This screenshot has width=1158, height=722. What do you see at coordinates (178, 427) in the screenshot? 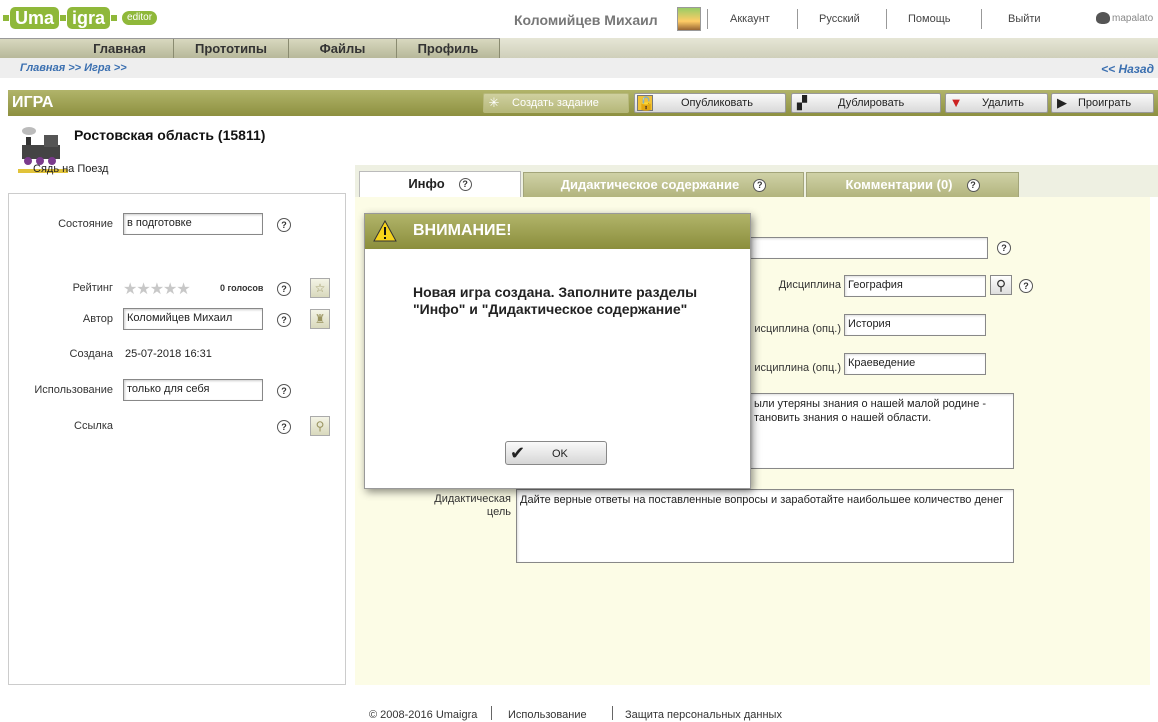
I see `link-row: Ссылка ? ⚲` at bounding box center [178, 427].